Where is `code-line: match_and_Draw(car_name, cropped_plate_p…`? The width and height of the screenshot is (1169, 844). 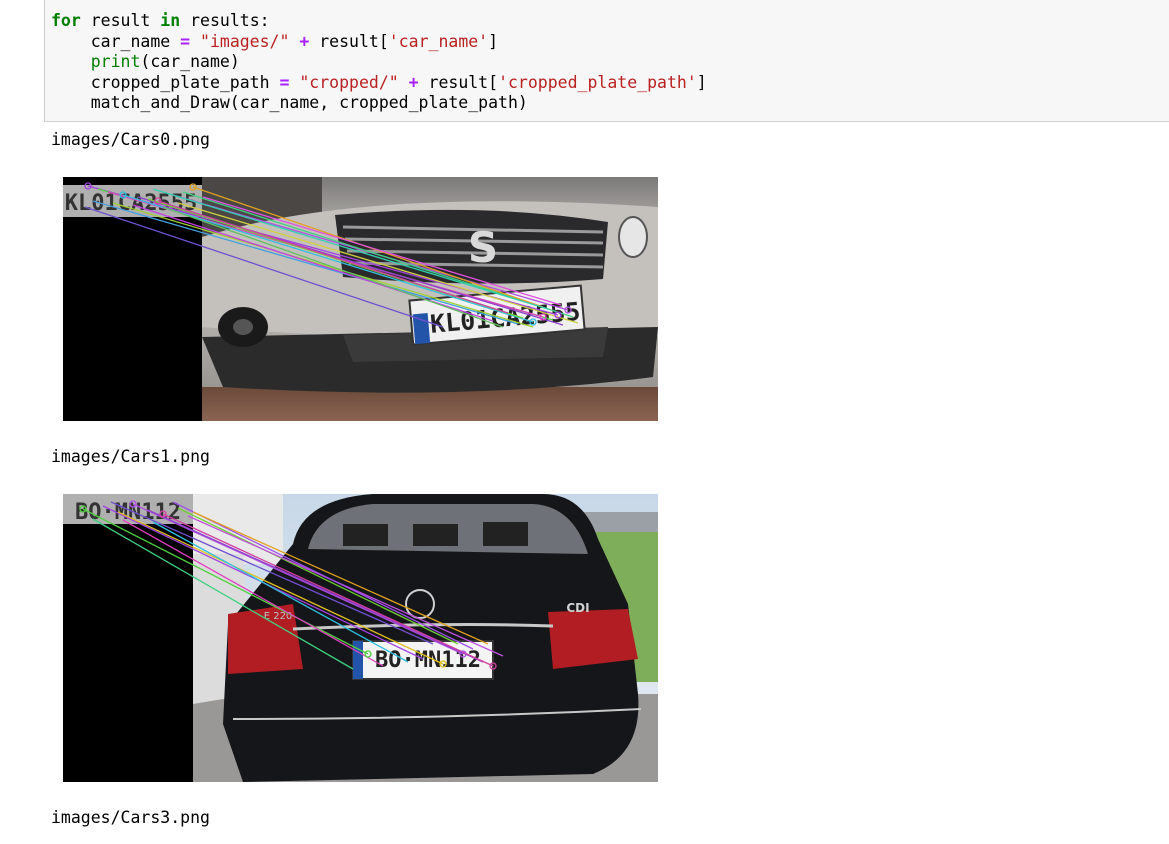
code-line: match_and_Draw(car_name, cropped_plate_p… is located at coordinates (379, 103).